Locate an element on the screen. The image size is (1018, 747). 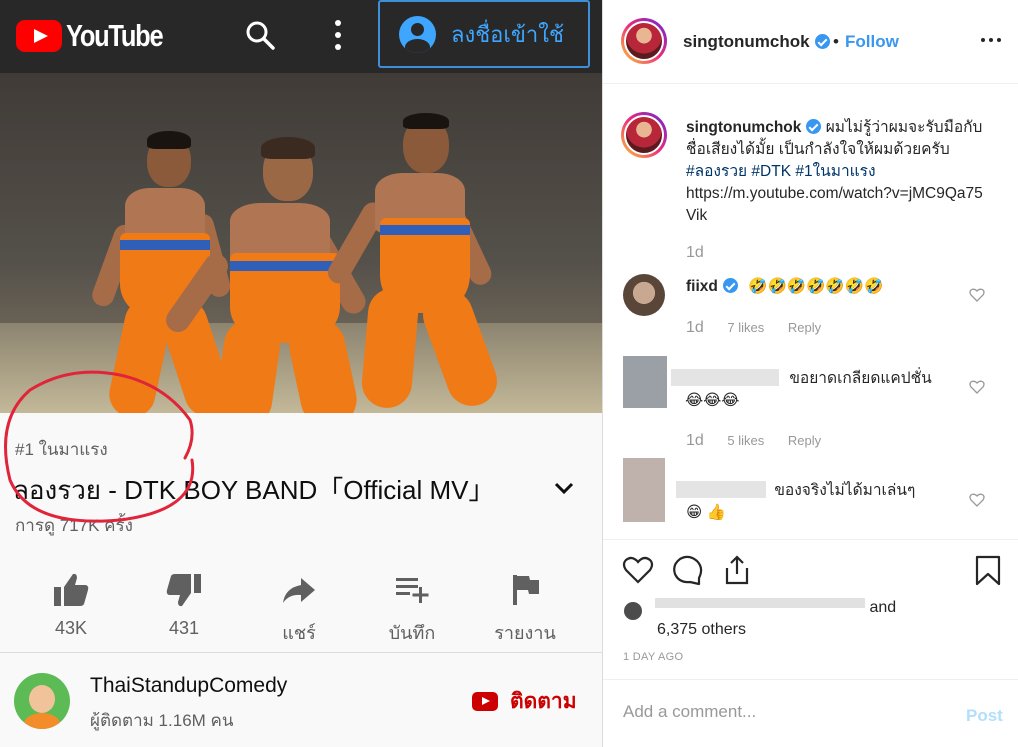
like-button: 43K is located at coordinates (71, 603).